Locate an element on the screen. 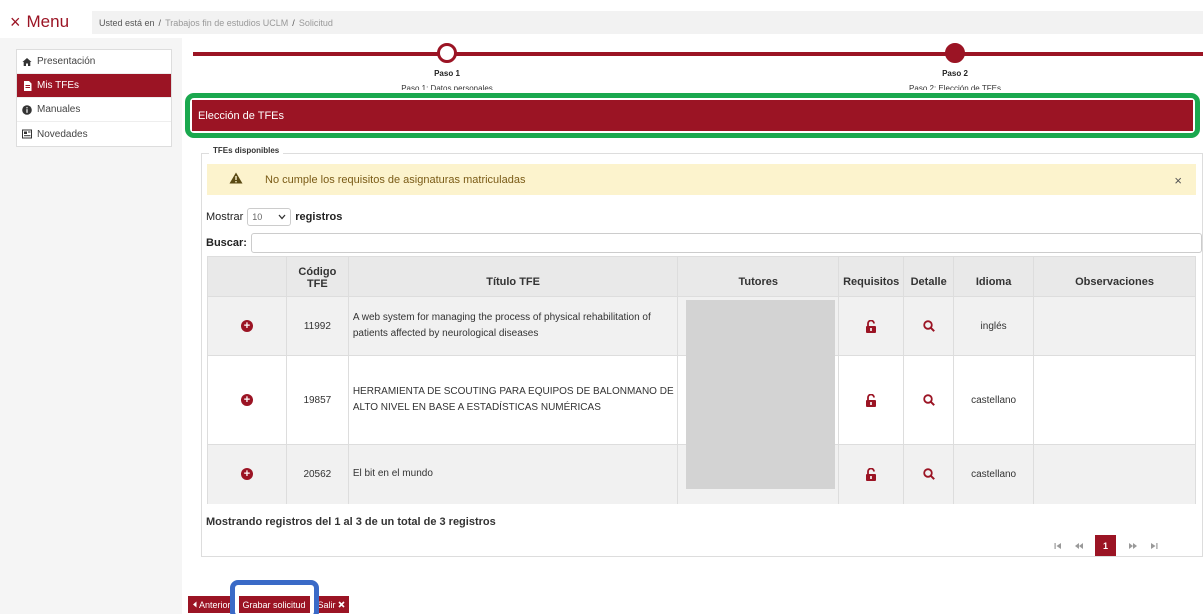 This screenshot has width=1203, height=614. col-header-tutores: Tutores is located at coordinates (758, 276).